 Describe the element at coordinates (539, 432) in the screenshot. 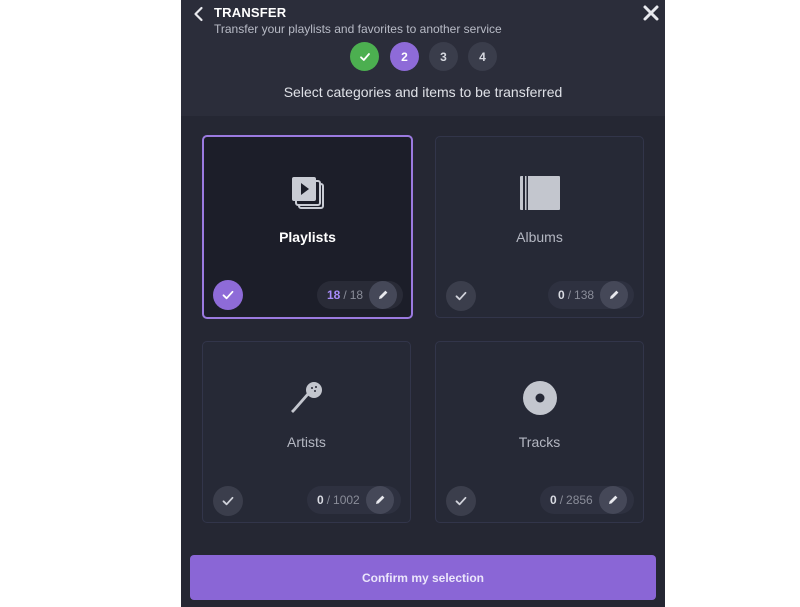

I see `category-card-tracks: Tracks 0 / 2856` at that location.